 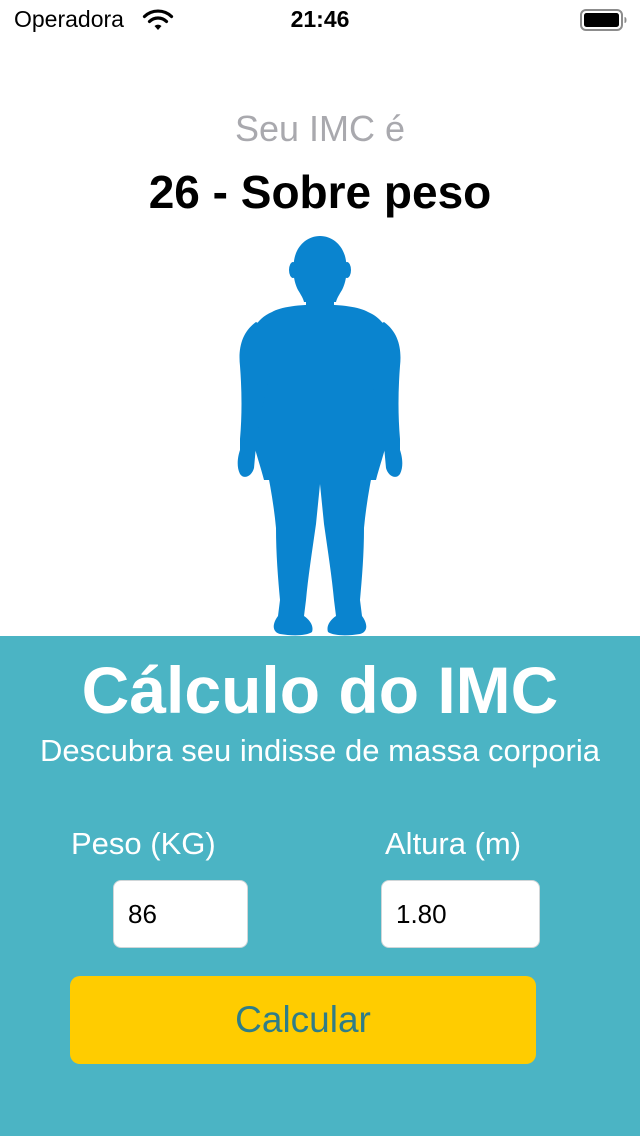 What do you see at coordinates (460, 914) in the screenshot?
I see `height-input` at bounding box center [460, 914].